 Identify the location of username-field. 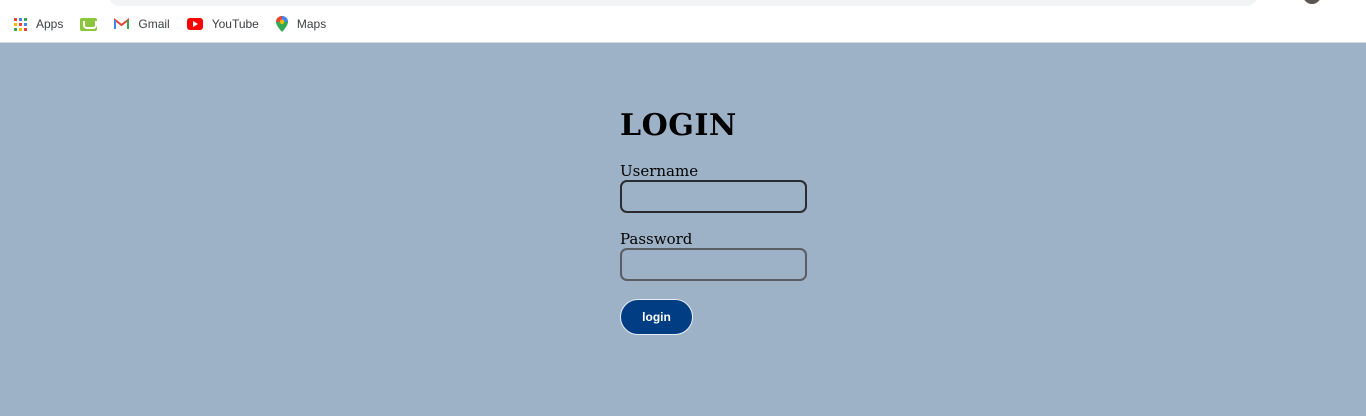
(713, 196).